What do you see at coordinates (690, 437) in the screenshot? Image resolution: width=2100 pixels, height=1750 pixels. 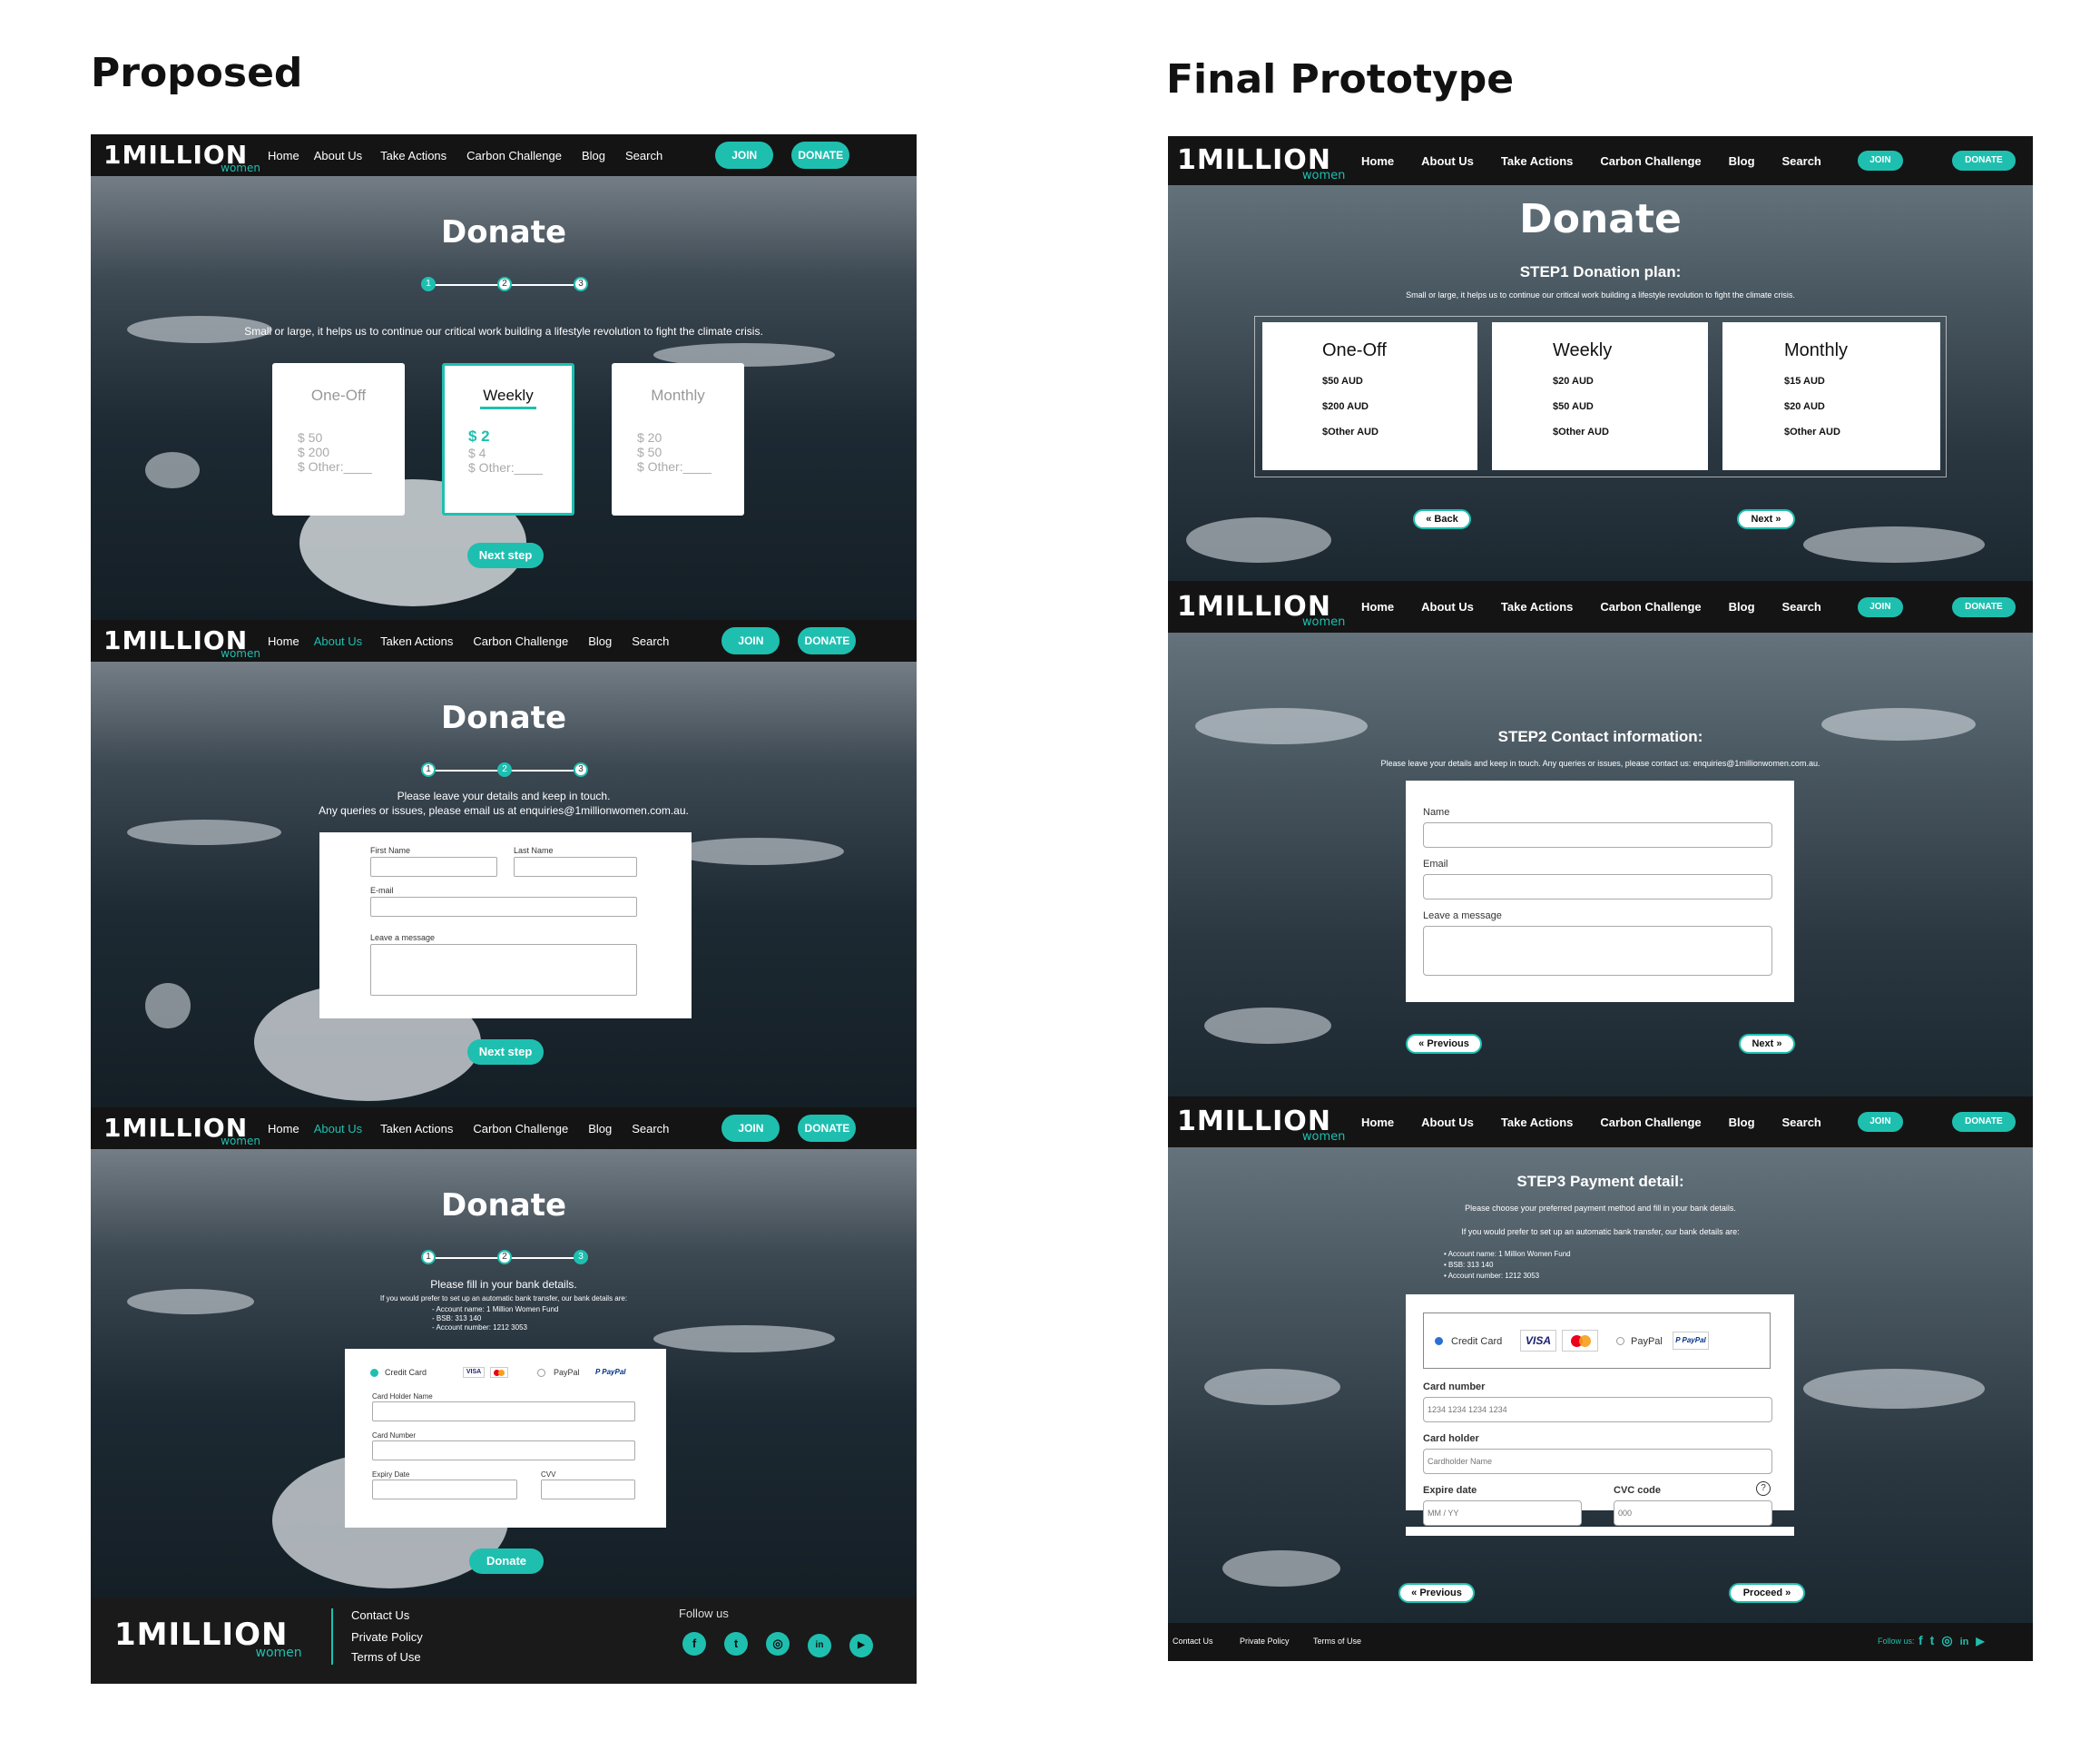 I see `plan-amount: $ 20` at bounding box center [690, 437].